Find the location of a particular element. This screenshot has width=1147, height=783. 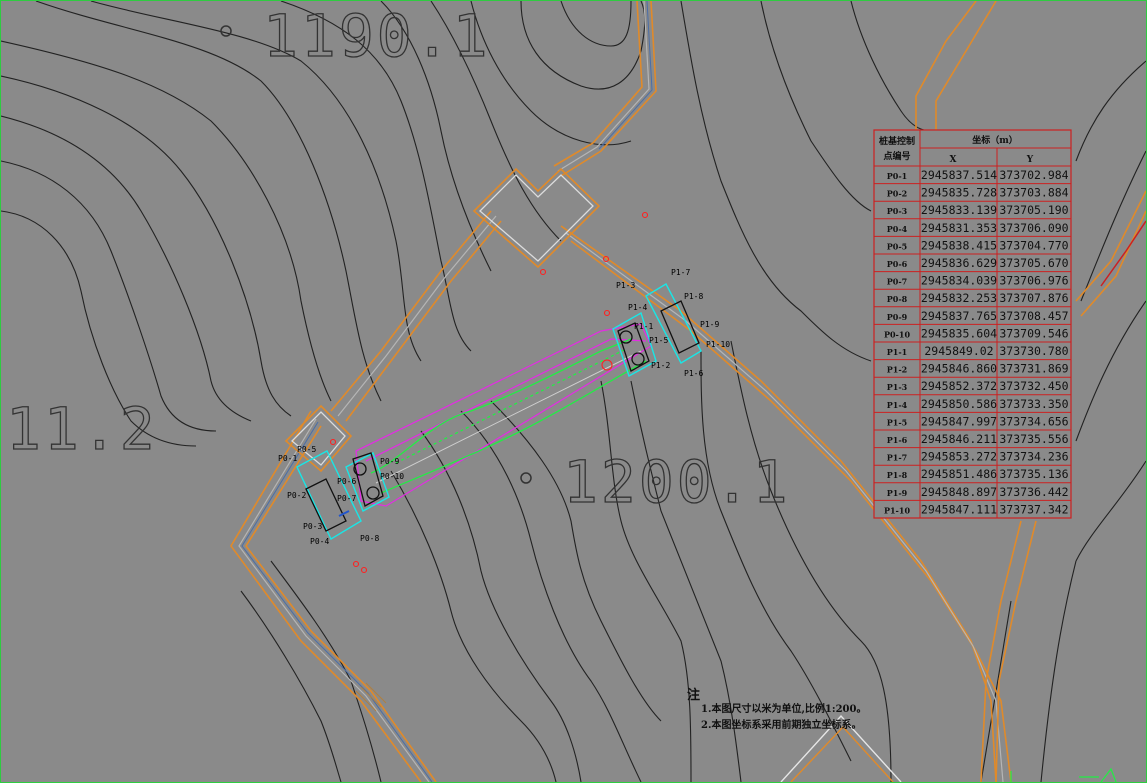

table-cell-id: P0-7 is located at coordinates (897, 282).